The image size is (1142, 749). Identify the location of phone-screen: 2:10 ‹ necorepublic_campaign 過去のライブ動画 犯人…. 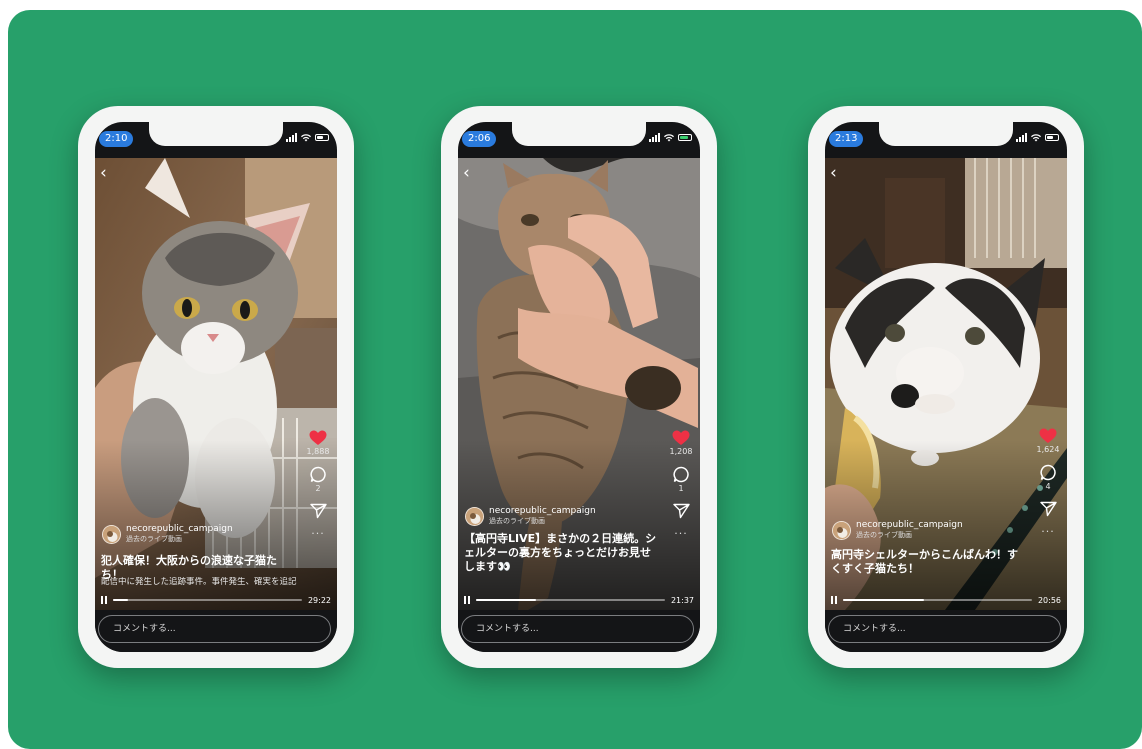
(216, 387).